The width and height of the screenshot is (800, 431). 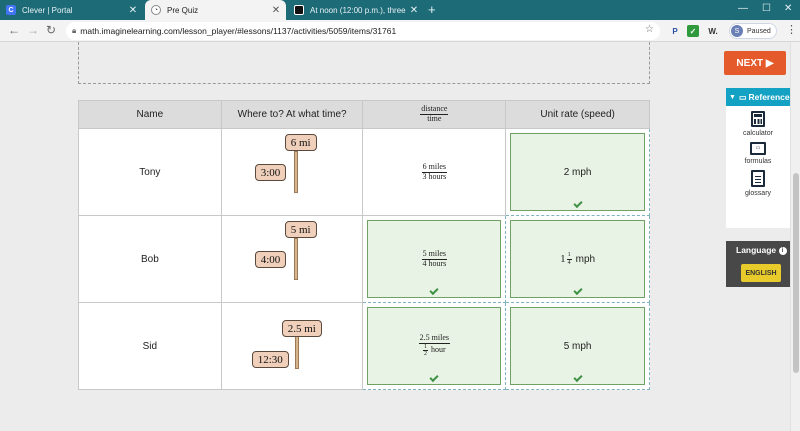 What do you see at coordinates (791, 29) in the screenshot?
I see `menu-kebab-icon: ⋮` at bounding box center [791, 29].